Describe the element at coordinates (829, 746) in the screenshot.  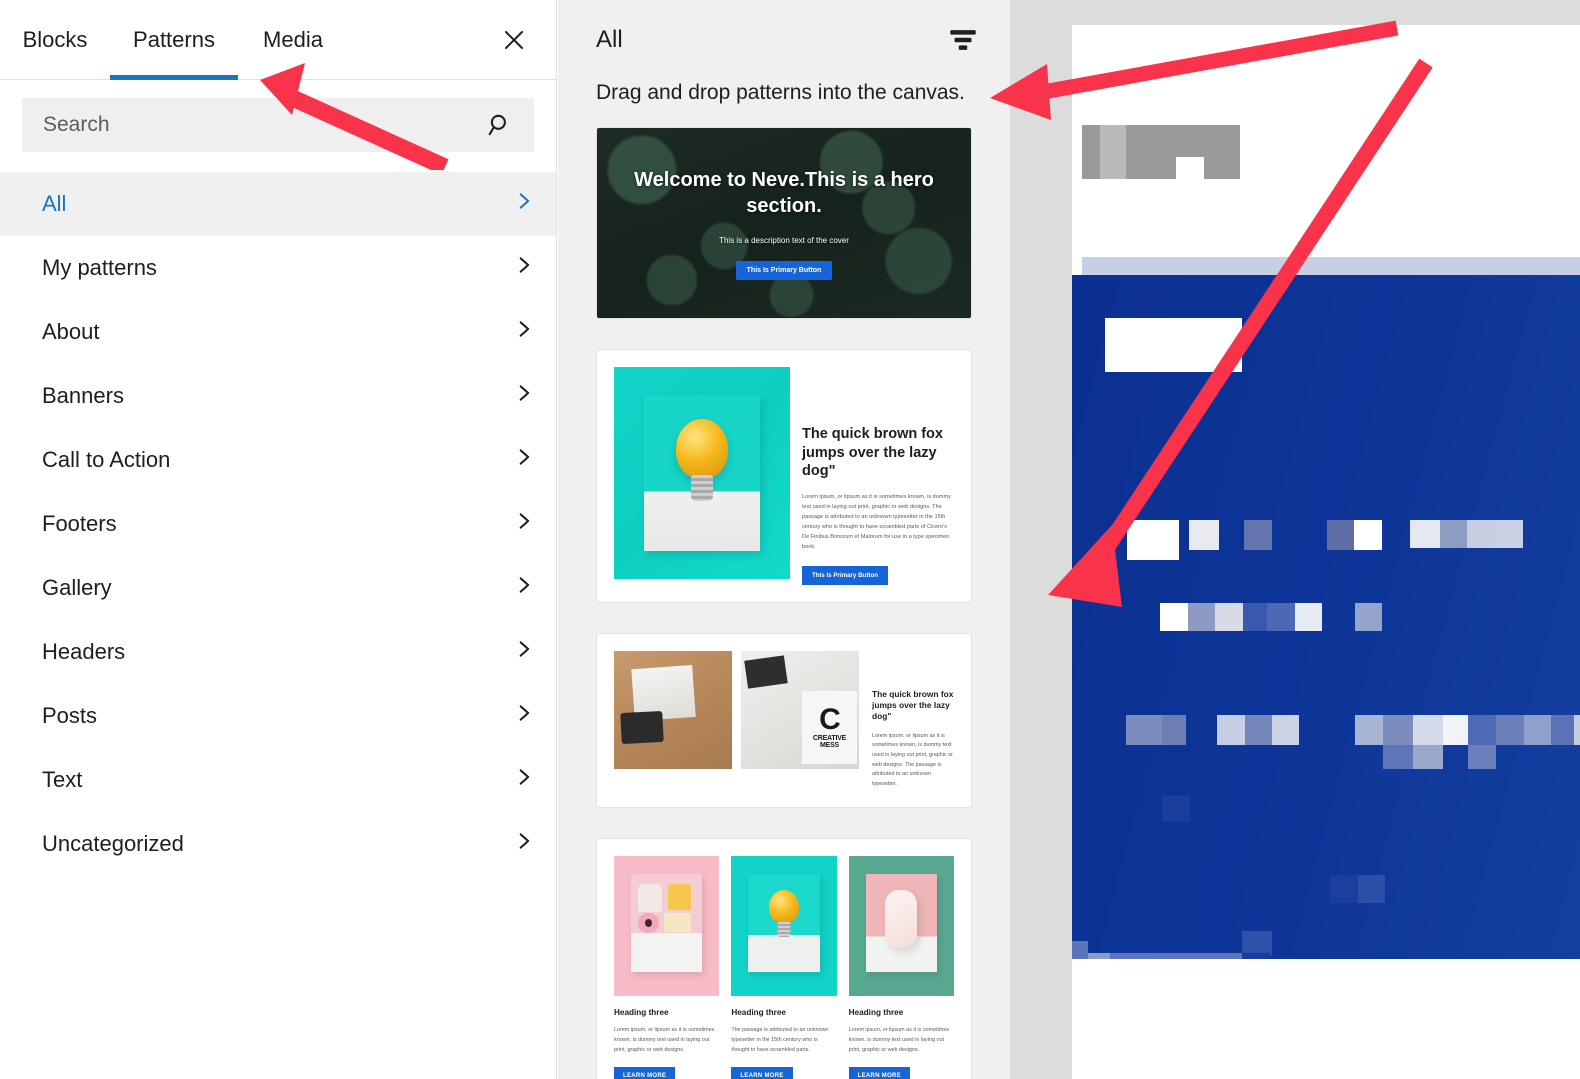
I see `mess-word-mess: MESS` at that location.